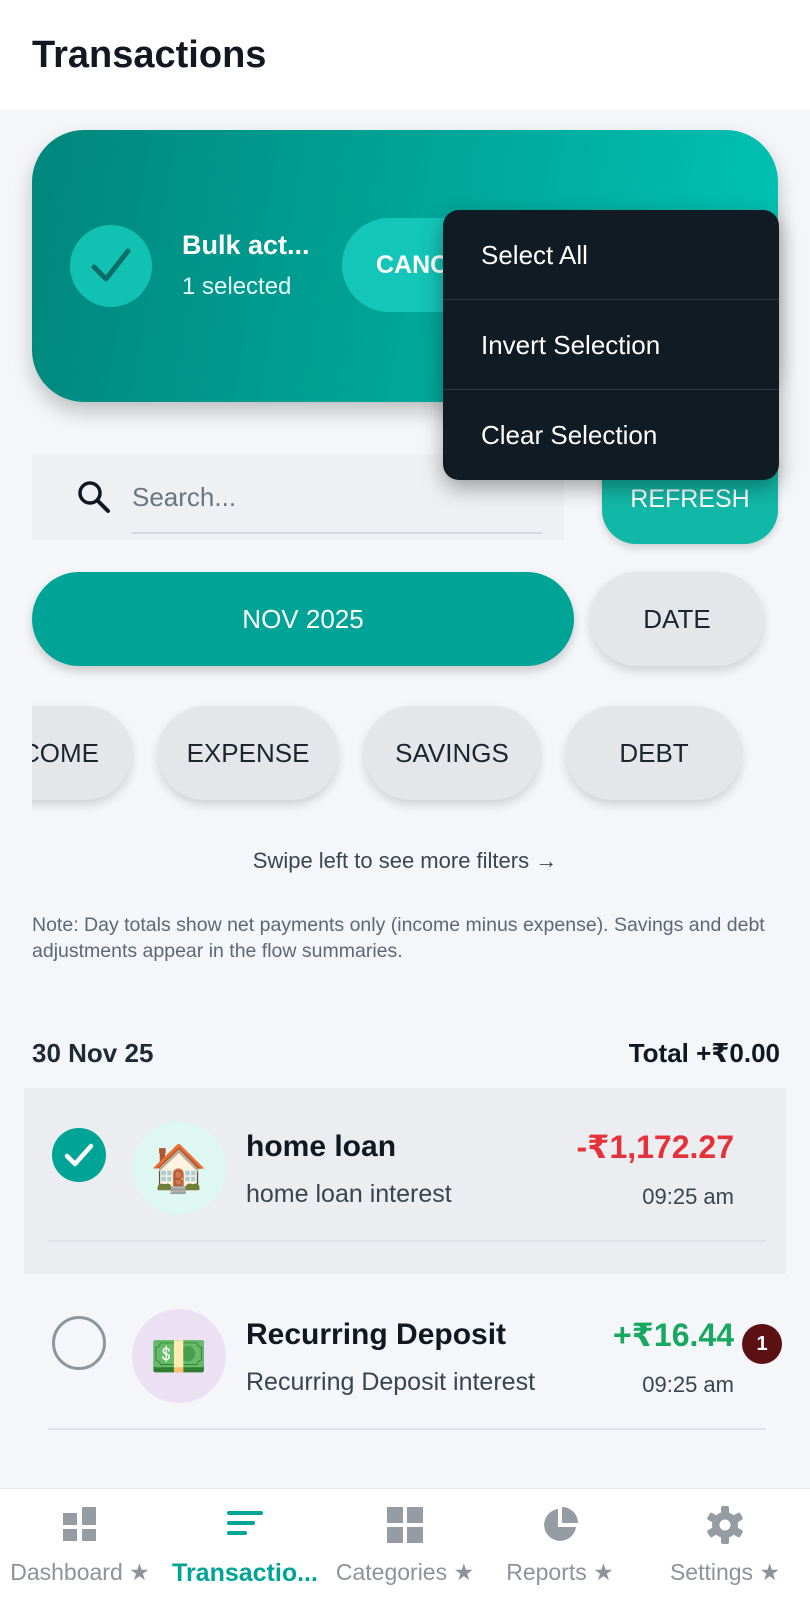 This screenshot has height=1600, width=810. I want to click on dashboard-icon, so click(79, 1524).